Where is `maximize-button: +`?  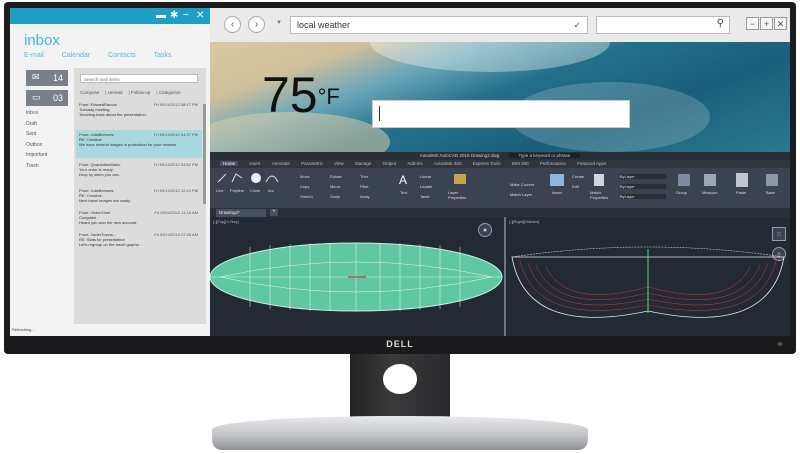
maximize-button: + is located at coordinates (766, 23).